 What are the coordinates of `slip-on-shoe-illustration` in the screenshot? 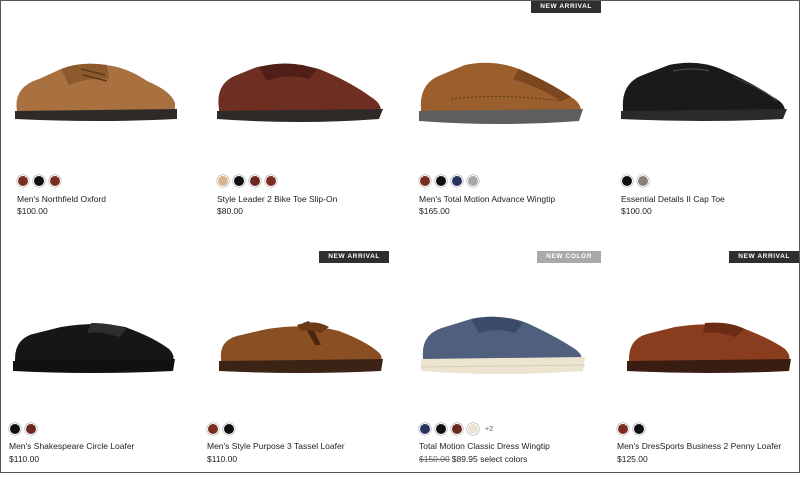 It's located at (300, 92).